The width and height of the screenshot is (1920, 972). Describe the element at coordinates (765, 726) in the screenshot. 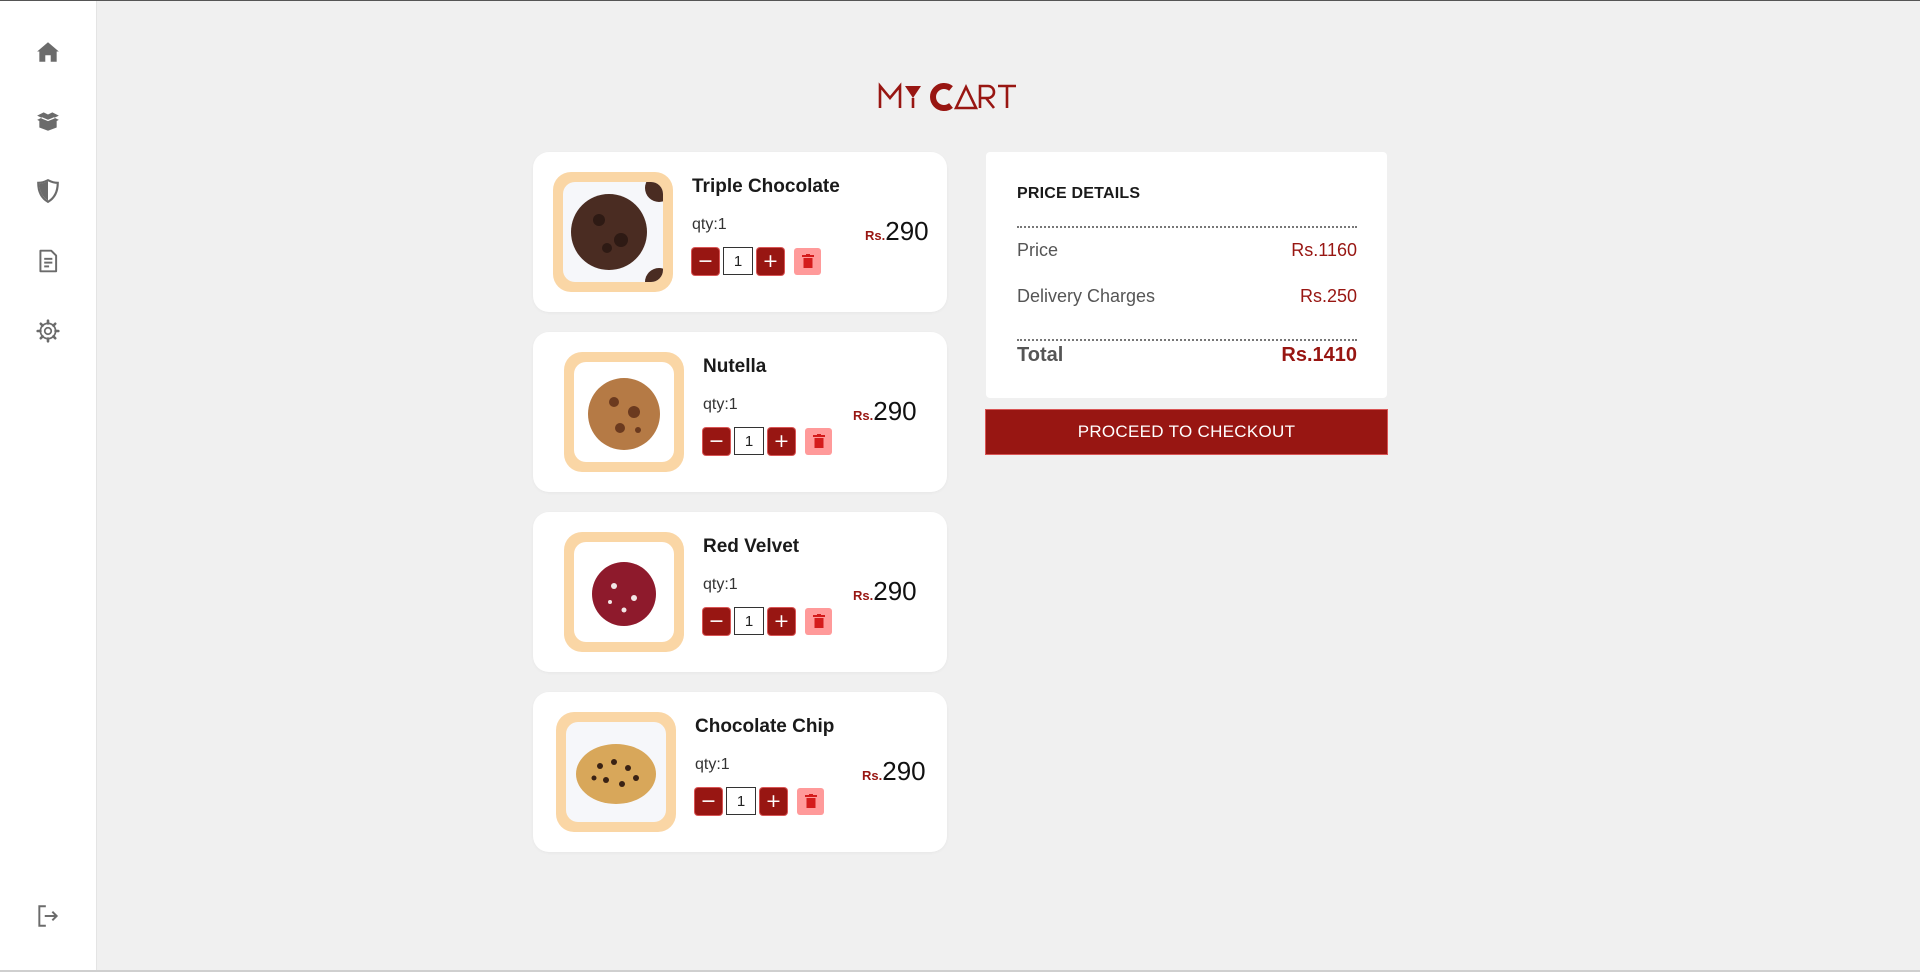

I see `product-name: Chocolate Chip` at that location.